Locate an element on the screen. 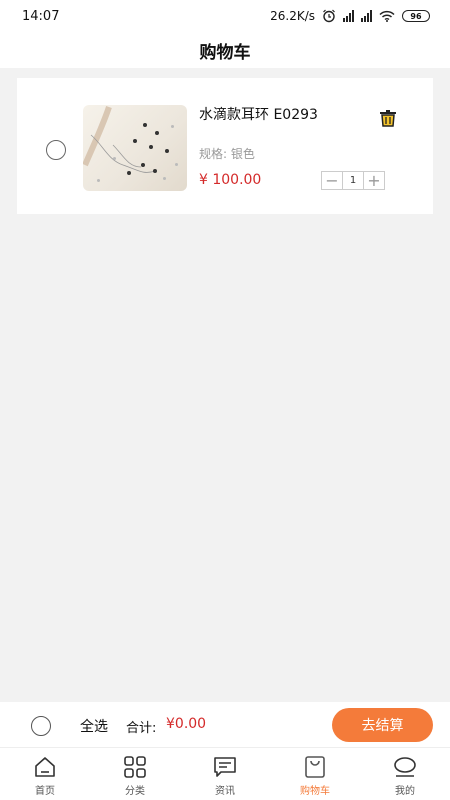  checkout-button: 去结算 is located at coordinates (382, 725).